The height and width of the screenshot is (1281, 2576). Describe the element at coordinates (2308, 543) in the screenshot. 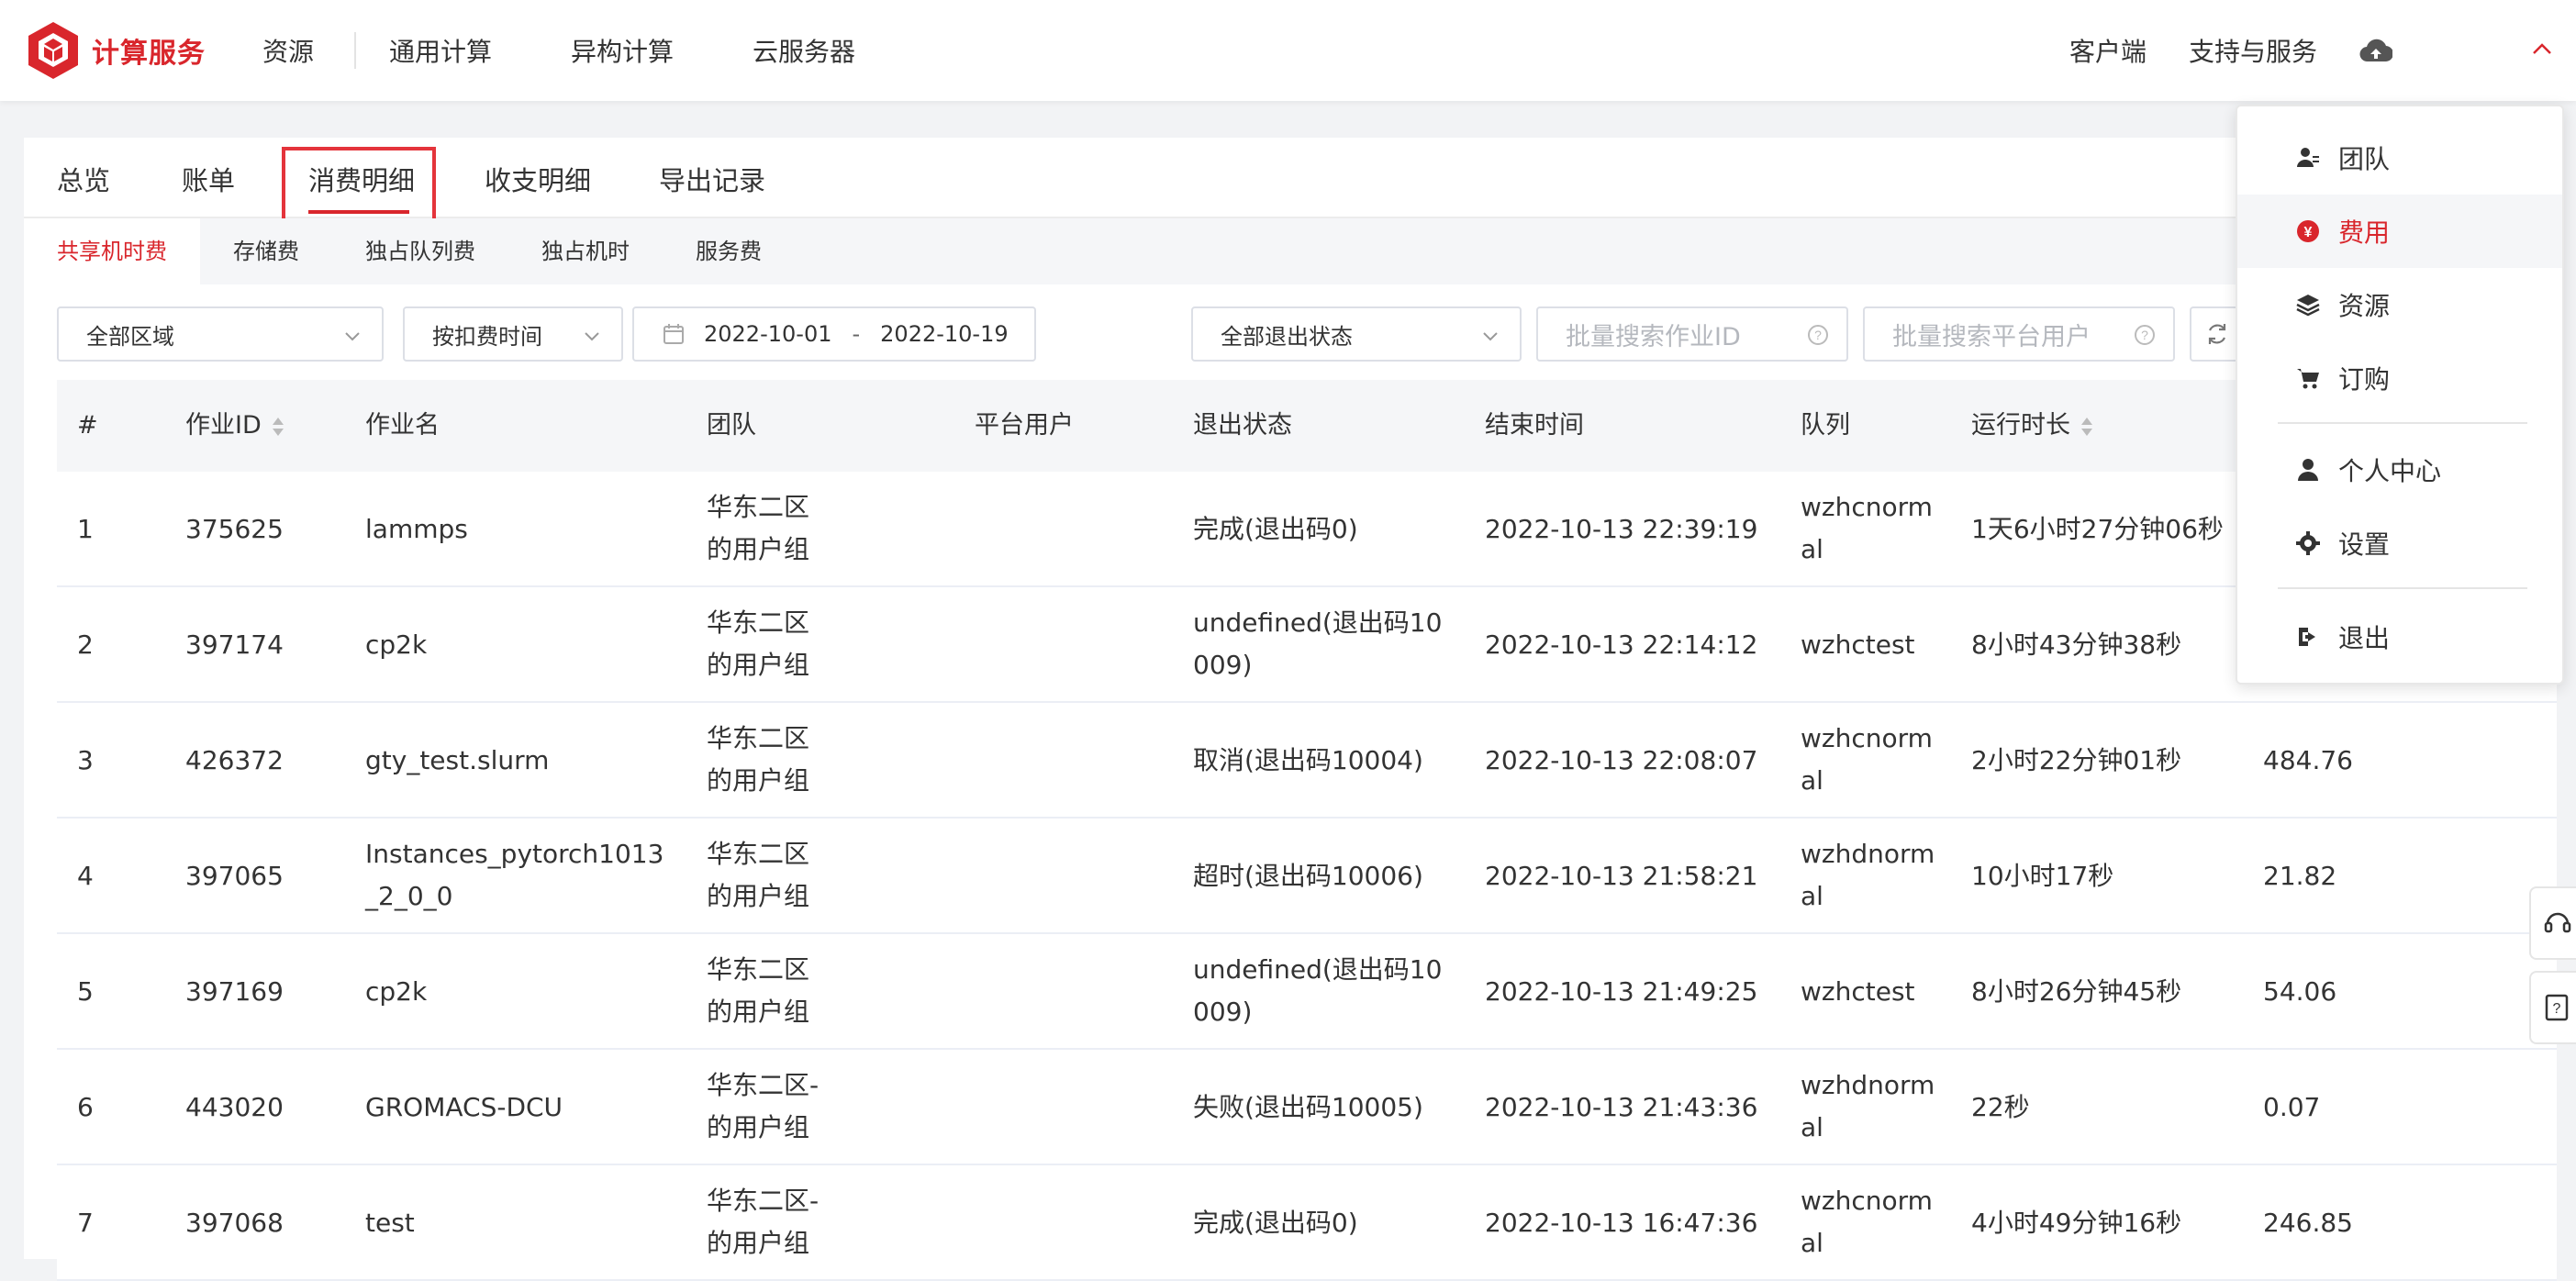

I see `gear-icon` at that location.